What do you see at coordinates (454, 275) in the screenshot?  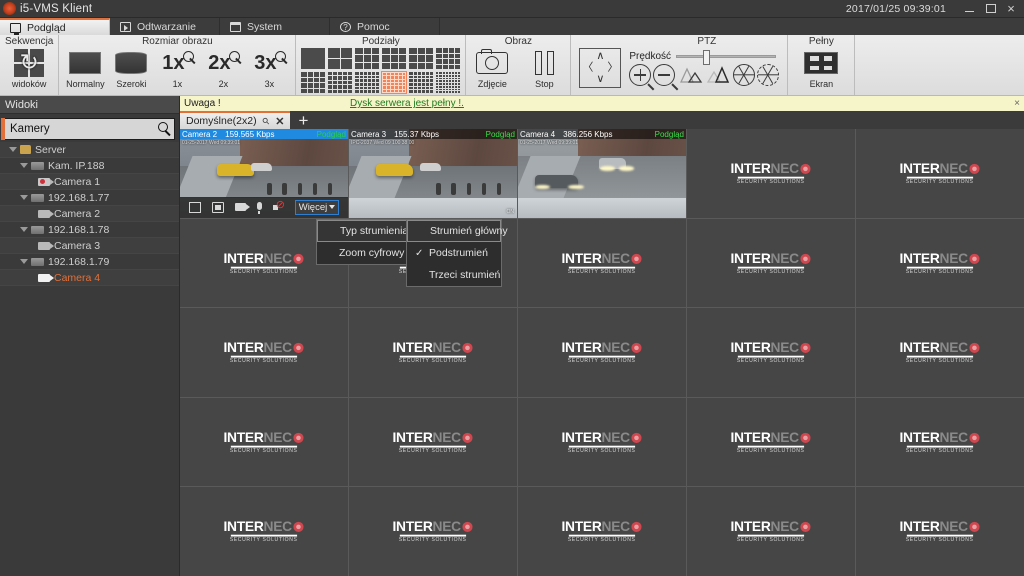 I see `submenu-item-third-stream: Trzeci strumień` at bounding box center [454, 275].